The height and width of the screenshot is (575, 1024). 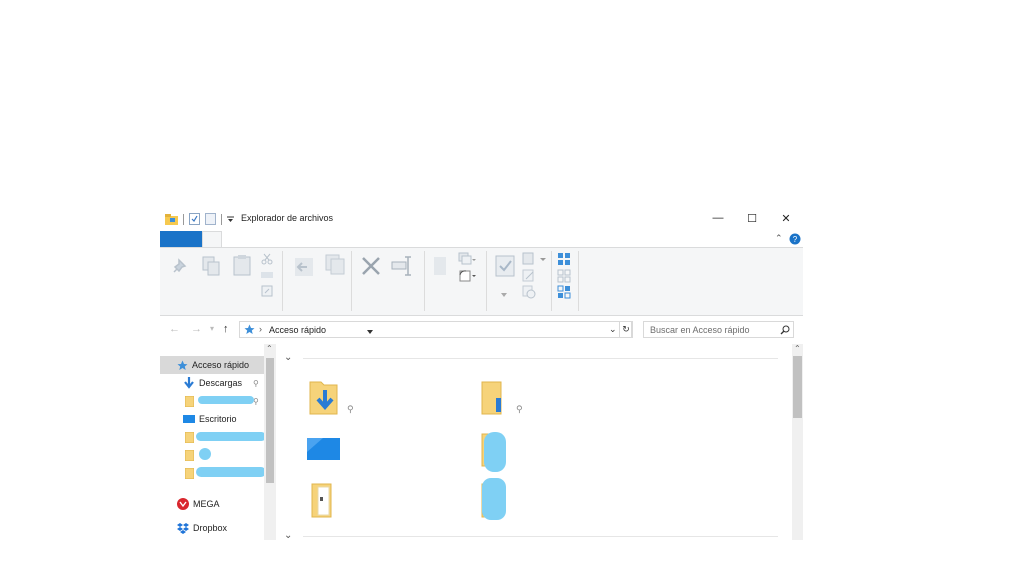 What do you see at coordinates (267, 291) in the screenshot?
I see `paste-shortcut-icon` at bounding box center [267, 291].